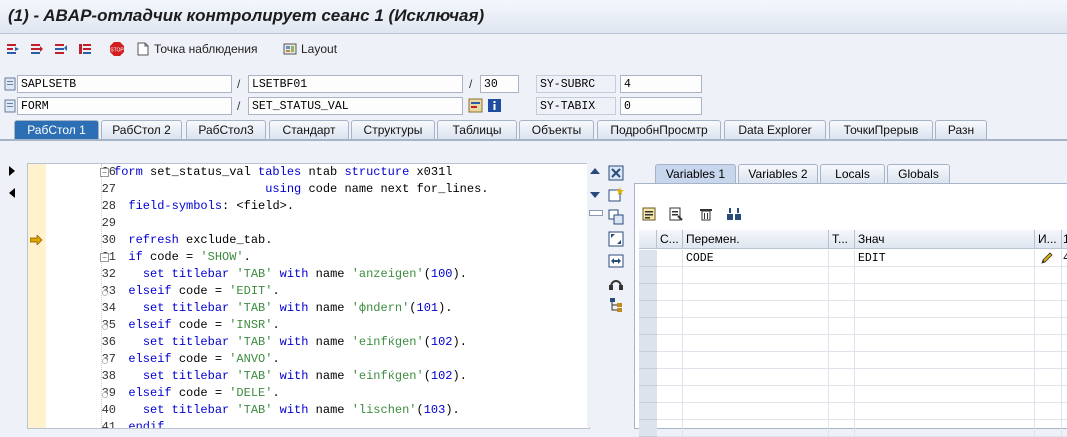  Describe the element at coordinates (61, 49) in the screenshot. I see `return-icon` at that location.